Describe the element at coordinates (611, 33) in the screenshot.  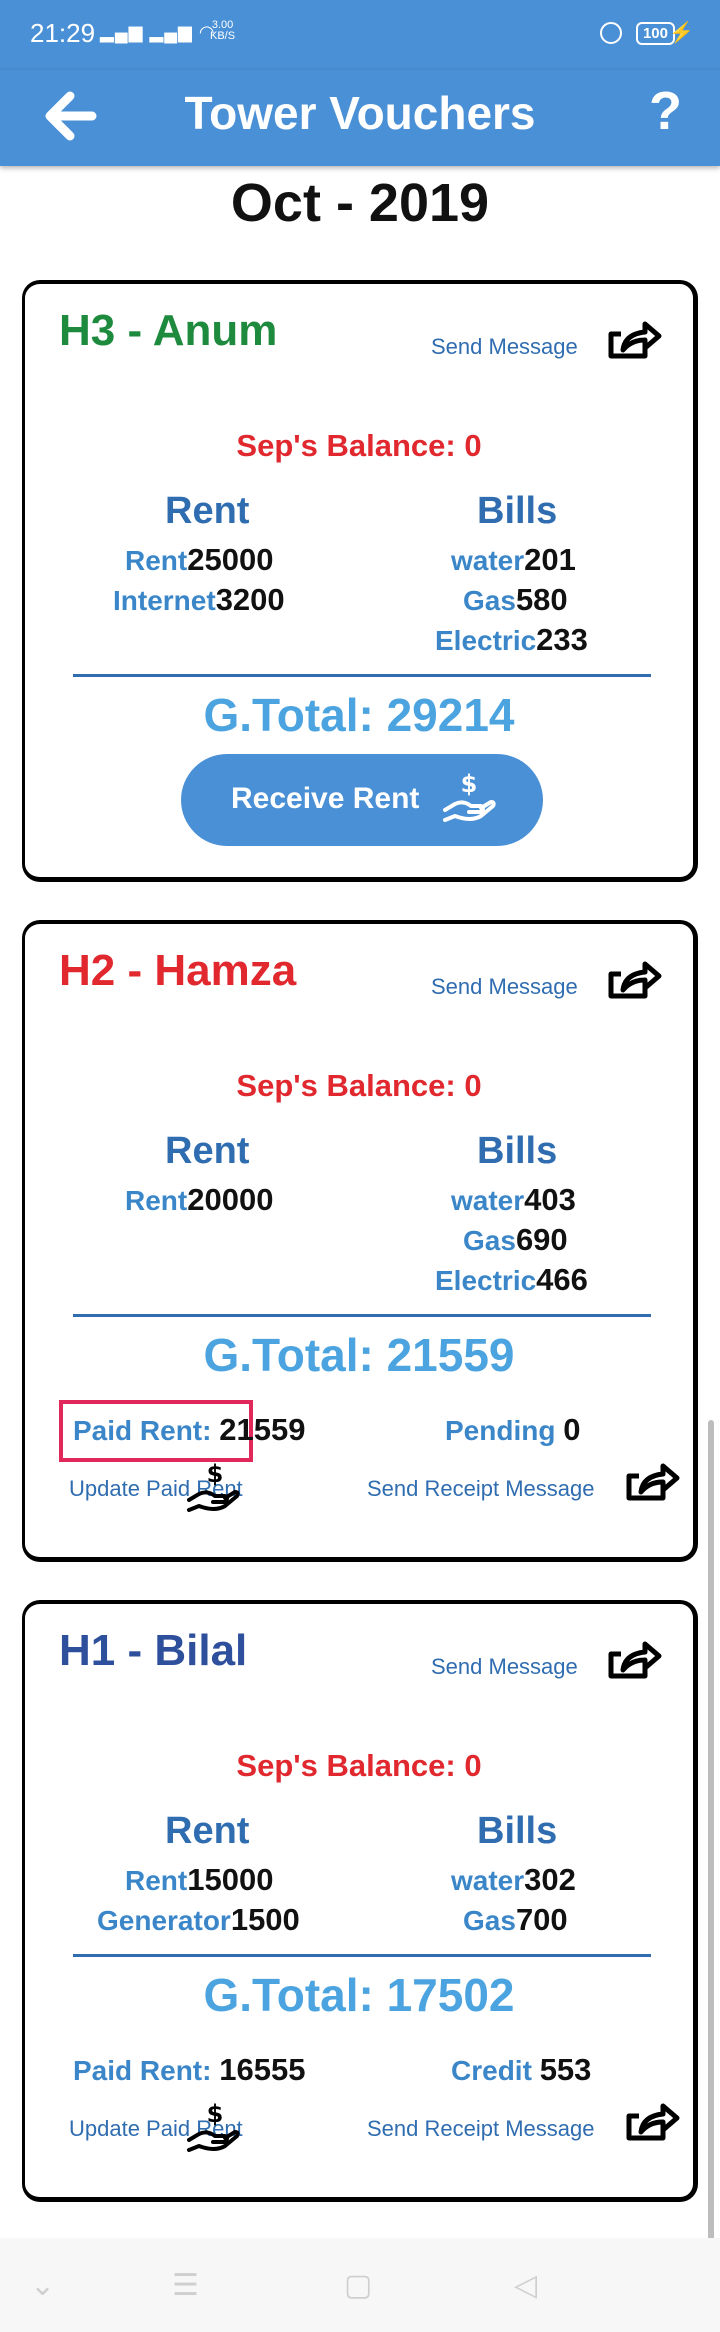
I see `alarm-icon` at that location.